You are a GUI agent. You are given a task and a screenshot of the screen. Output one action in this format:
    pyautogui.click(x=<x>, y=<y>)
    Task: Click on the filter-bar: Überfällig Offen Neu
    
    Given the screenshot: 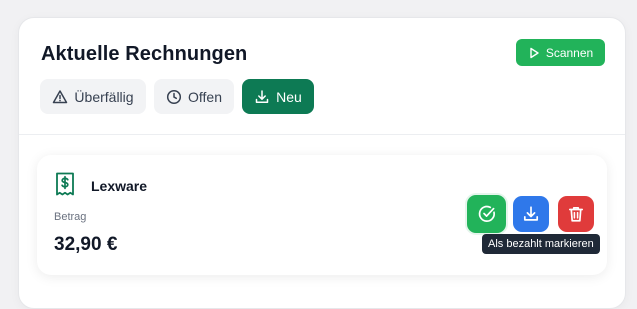 What is the action you would take?
    pyautogui.click(x=181, y=96)
    